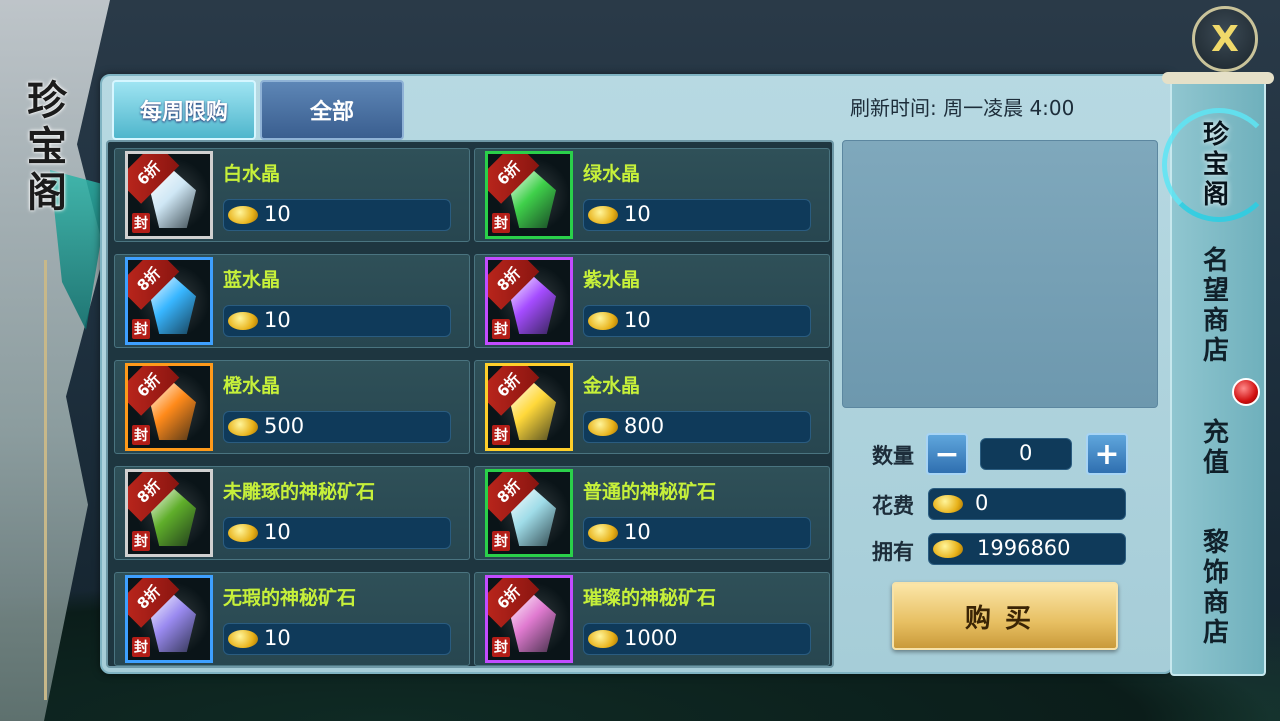  Describe the element at coordinates (893, 506) in the screenshot. I see `cost-label: 花费` at that location.